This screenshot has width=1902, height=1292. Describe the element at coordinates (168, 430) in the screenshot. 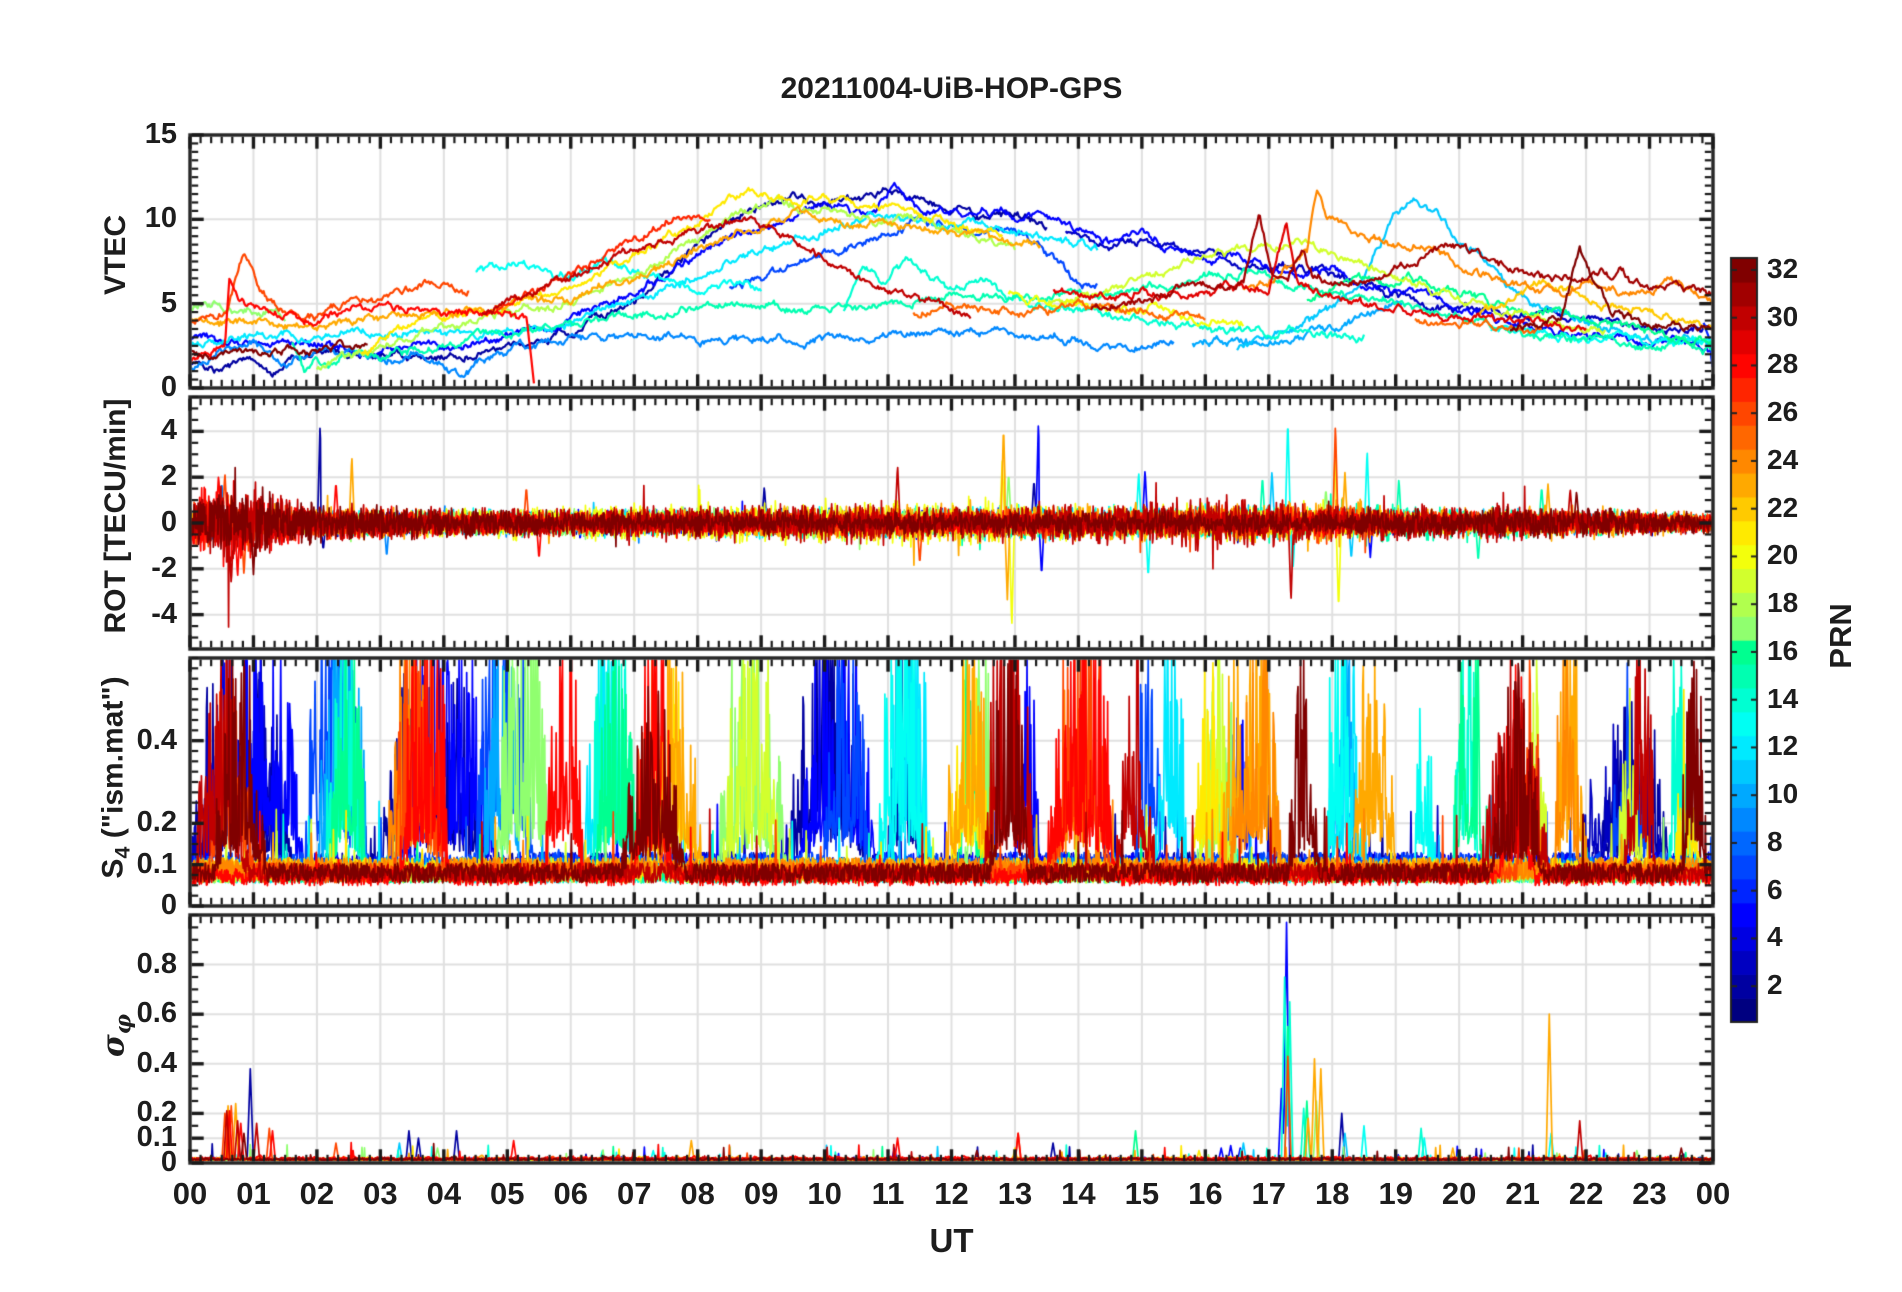

I see `y-tick-label: 4` at that location.